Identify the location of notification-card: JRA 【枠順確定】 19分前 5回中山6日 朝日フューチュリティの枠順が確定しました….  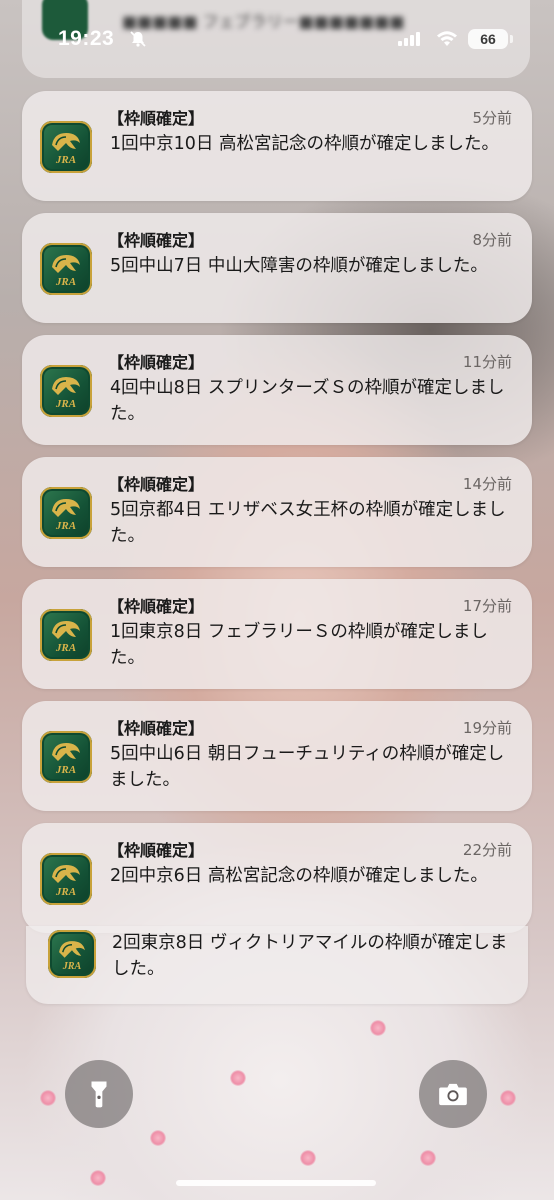
(277, 756).